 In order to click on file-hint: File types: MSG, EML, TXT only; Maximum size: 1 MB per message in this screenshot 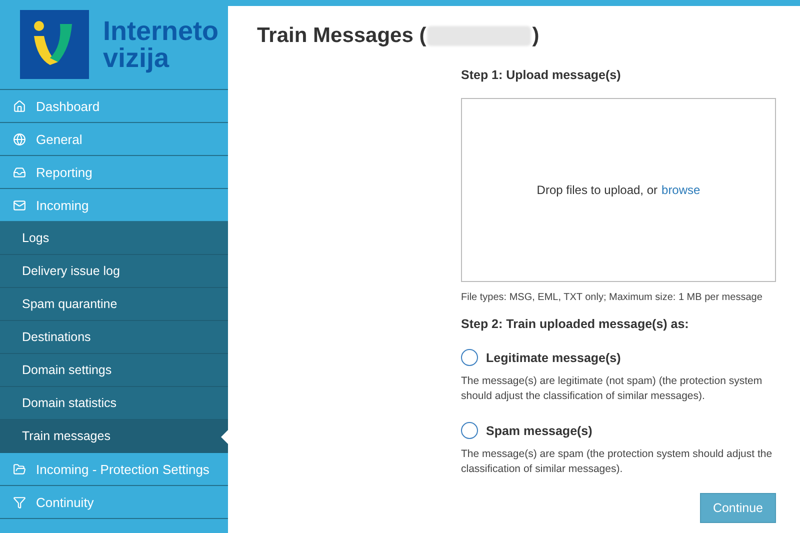, I will do `click(612, 297)`.